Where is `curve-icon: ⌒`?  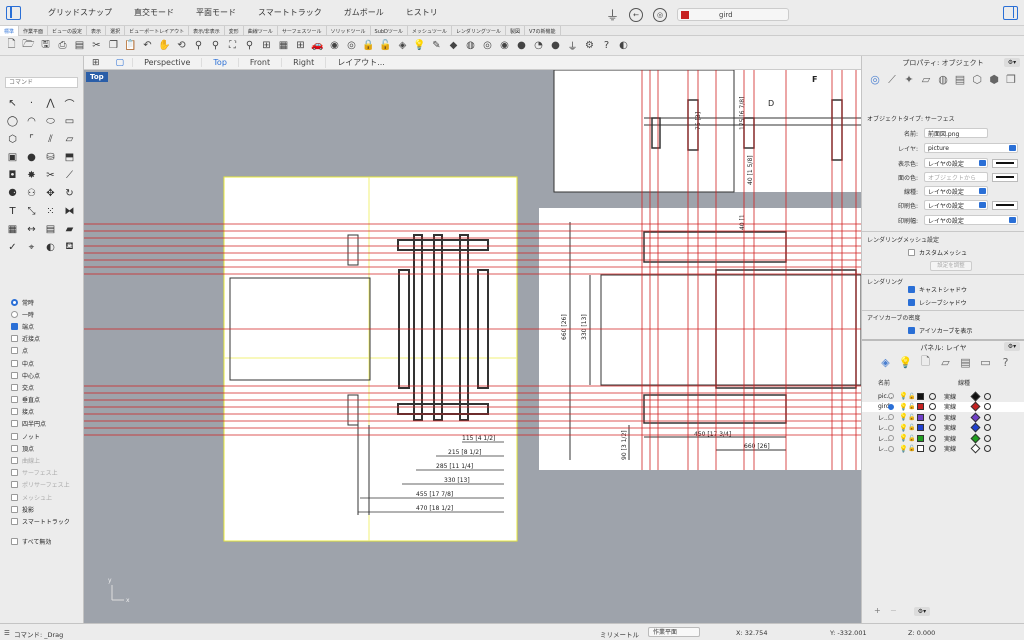 curve-icon: ⌒ is located at coordinates (69, 103).